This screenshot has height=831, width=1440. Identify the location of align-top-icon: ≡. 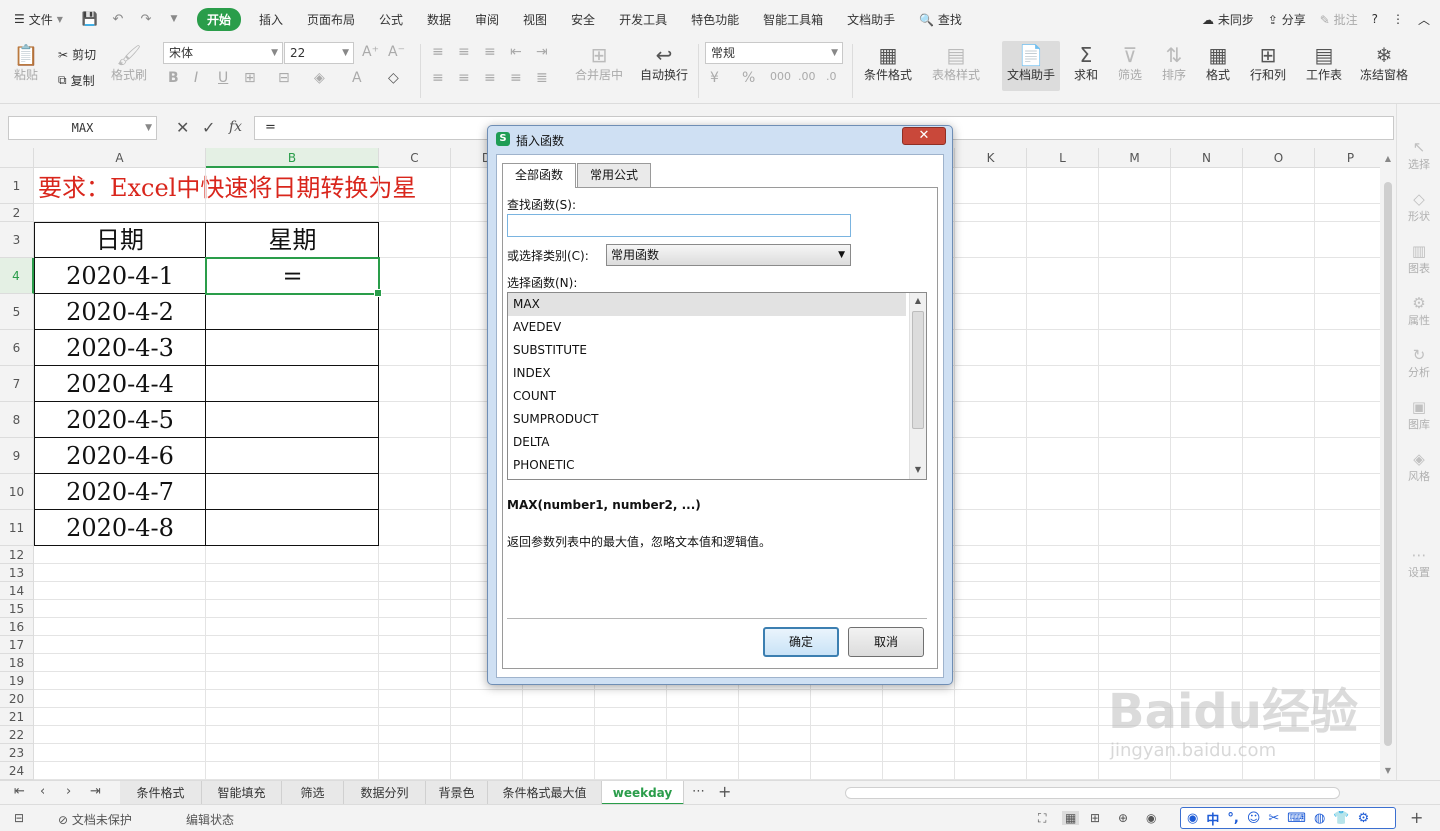
(438, 52).